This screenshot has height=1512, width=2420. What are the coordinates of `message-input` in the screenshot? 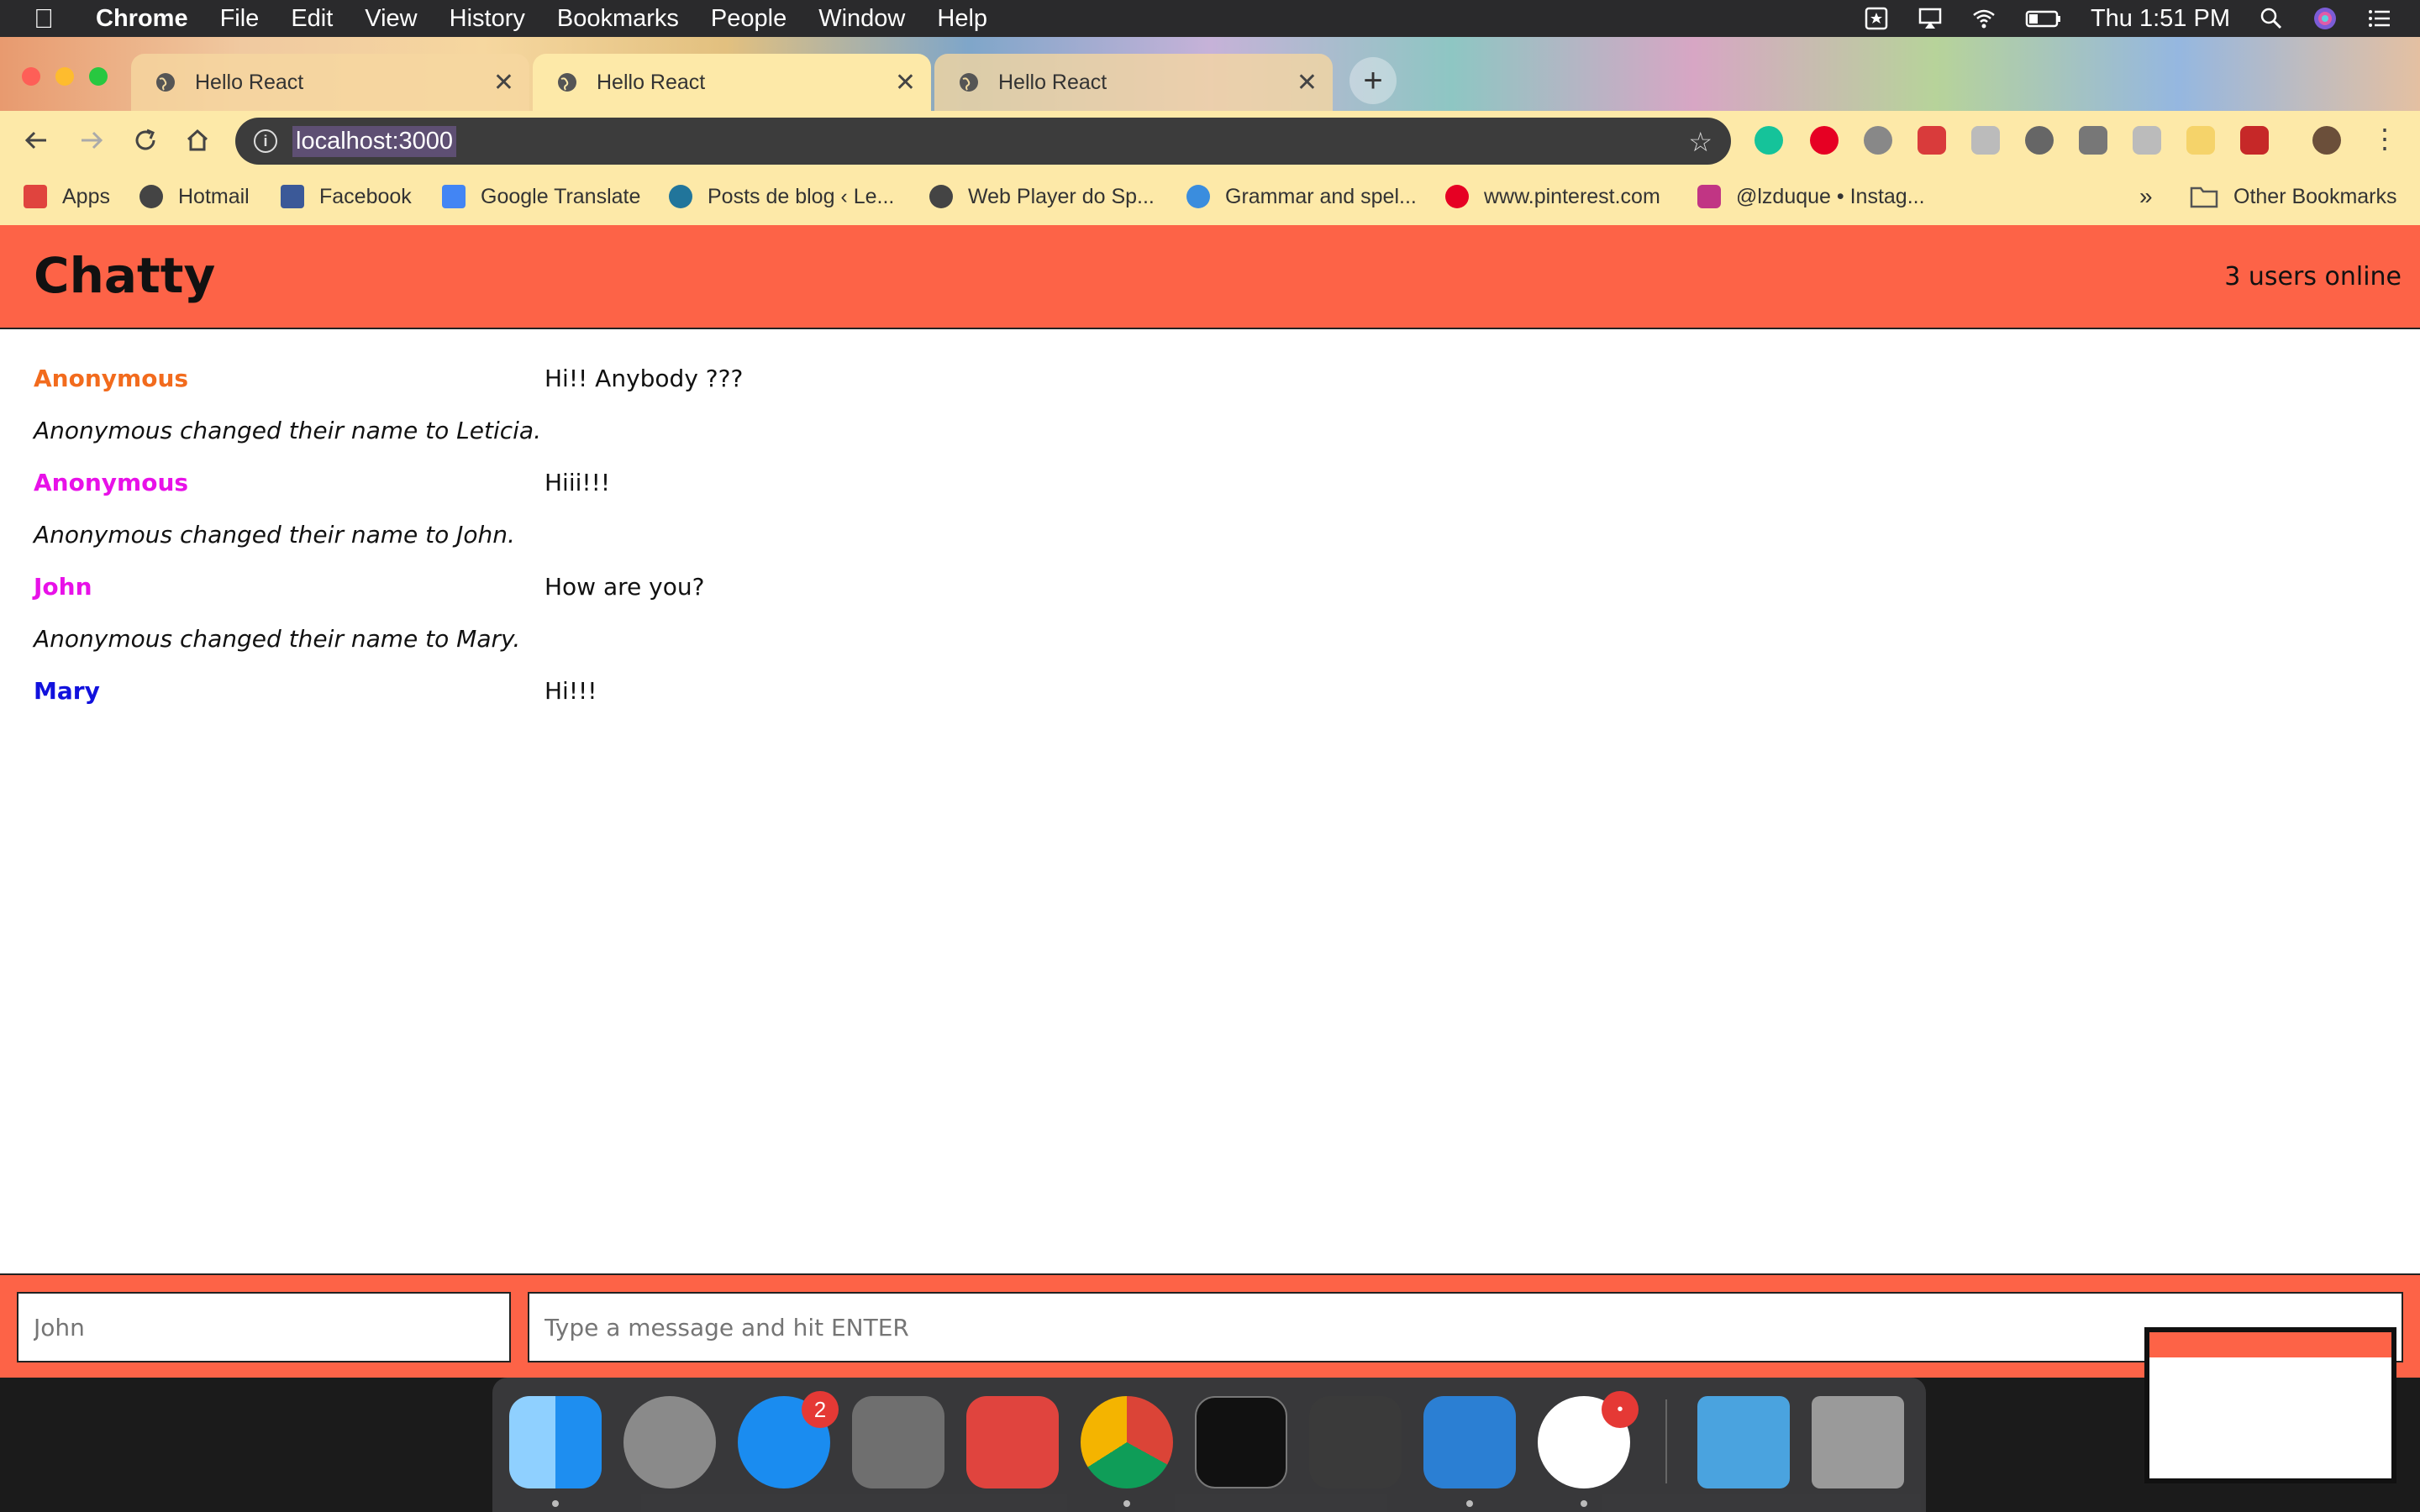 It's located at (1466, 1327).